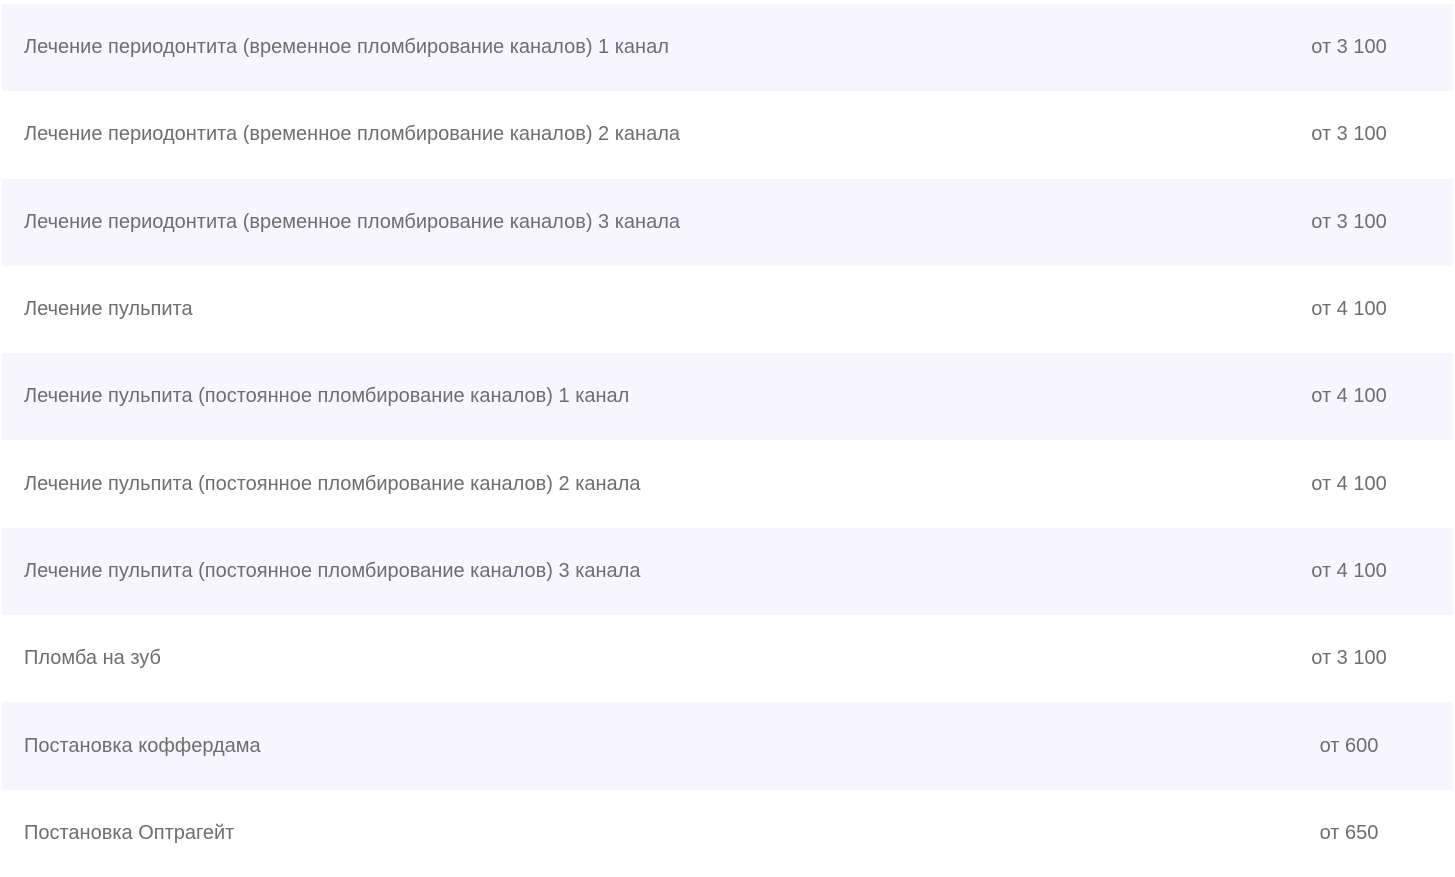 The width and height of the screenshot is (1455, 877). I want to click on price-row: Постановка коффердама от 600, so click(727, 746).